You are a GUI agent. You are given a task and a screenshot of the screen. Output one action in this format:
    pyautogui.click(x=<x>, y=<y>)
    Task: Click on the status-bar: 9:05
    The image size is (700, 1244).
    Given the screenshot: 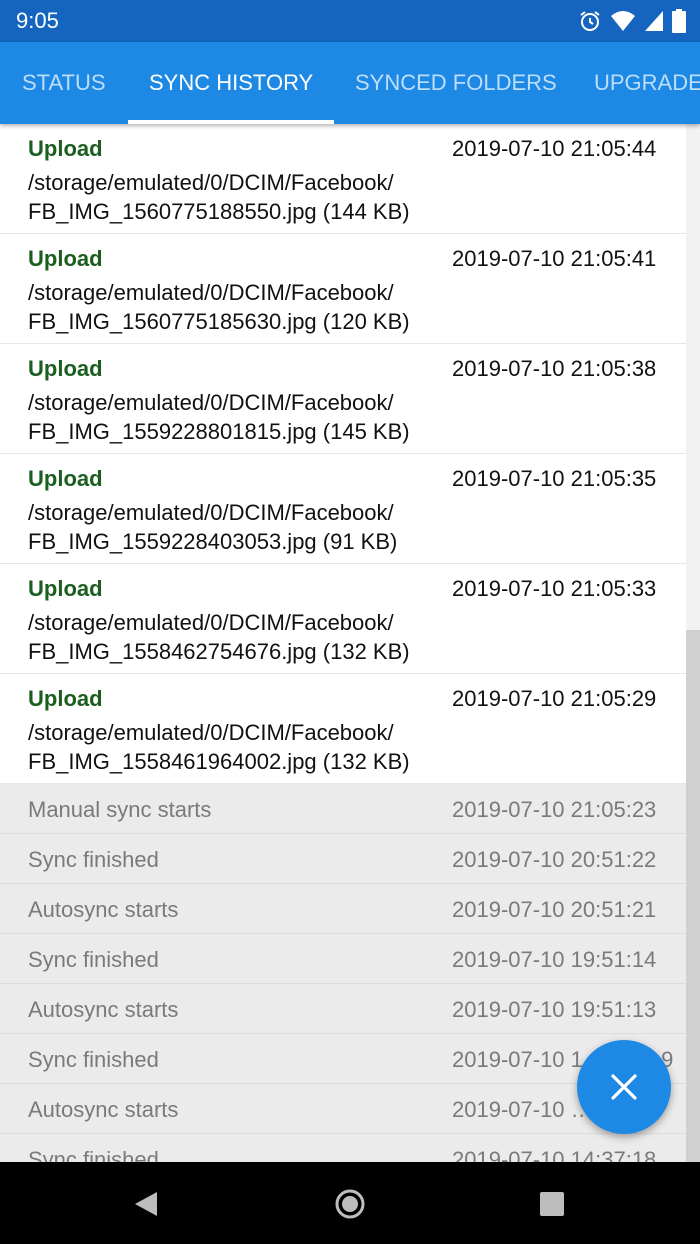 What is the action you would take?
    pyautogui.click(x=350, y=21)
    